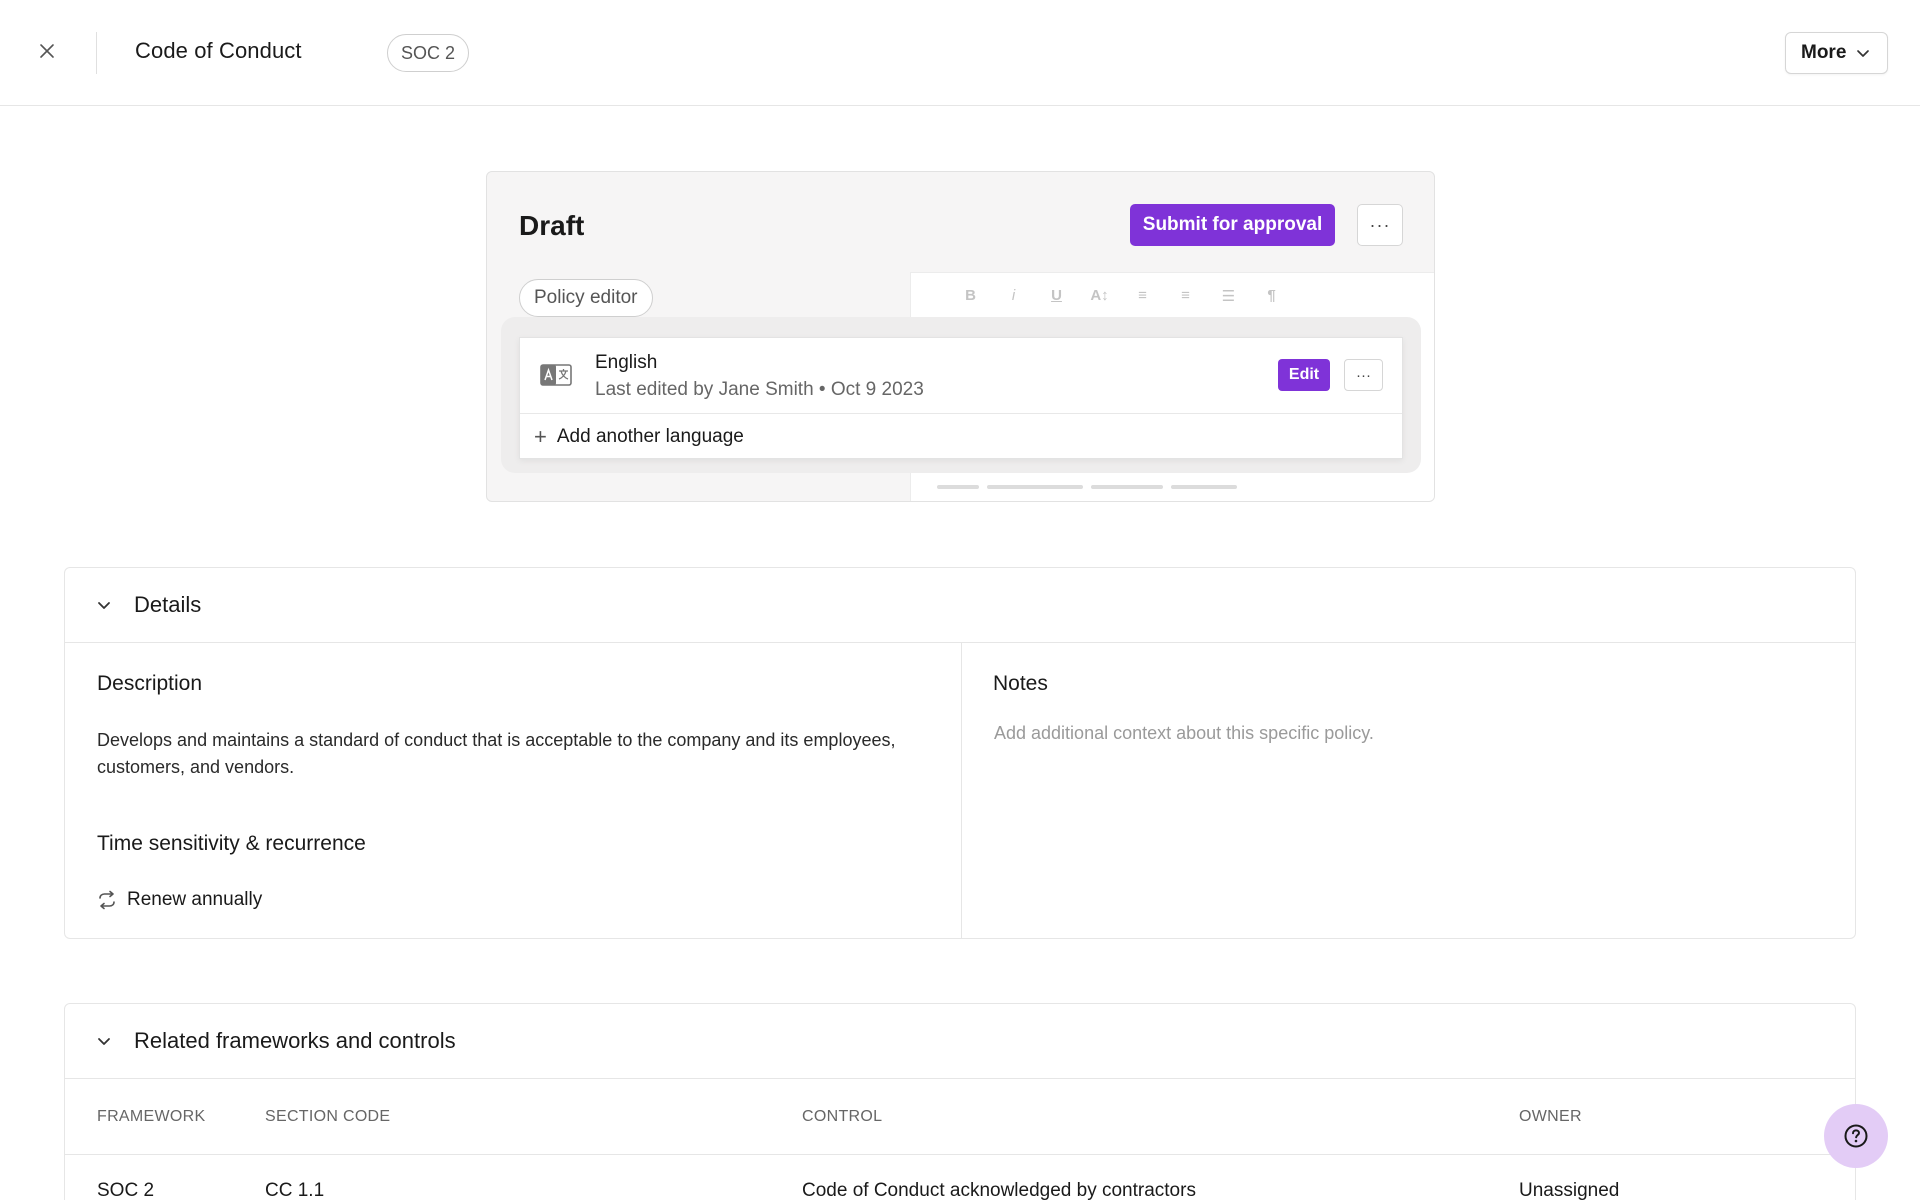 The image size is (1920, 1200). Describe the element at coordinates (961, 790) in the screenshot. I see `details-column-divider` at that location.